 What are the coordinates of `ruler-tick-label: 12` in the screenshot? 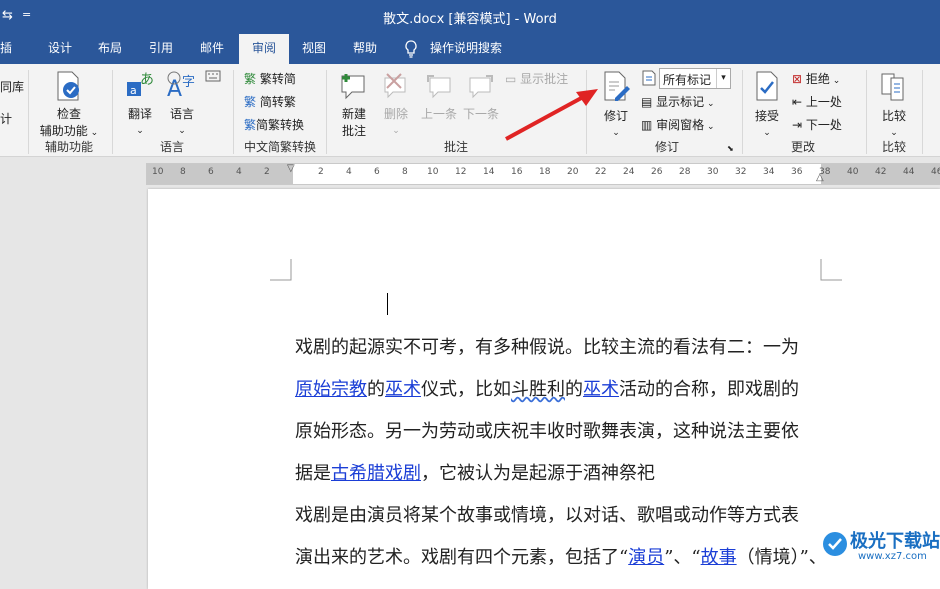 It's located at (461, 172).